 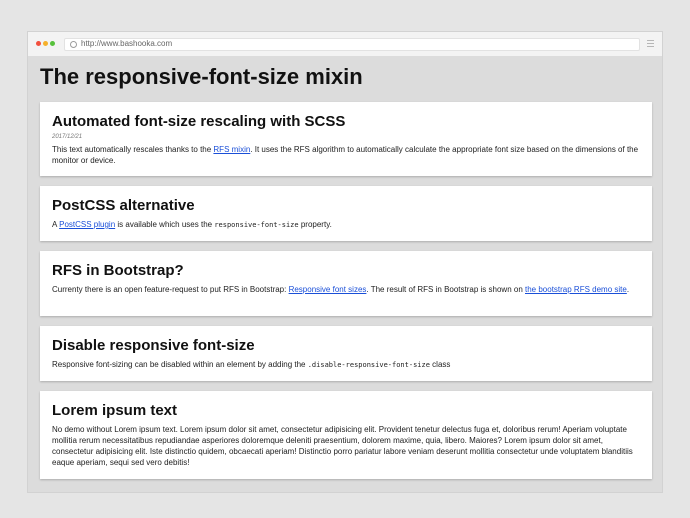 What do you see at coordinates (127, 43) in the screenshot?
I see `address-url: http://www.bashooka.com` at bounding box center [127, 43].